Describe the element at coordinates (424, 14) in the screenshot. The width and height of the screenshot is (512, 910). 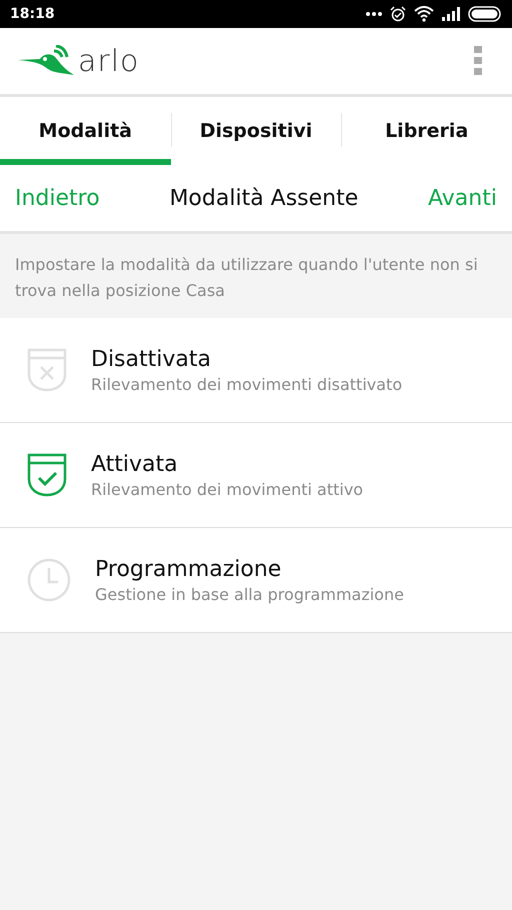
I see `wifi-icon` at that location.